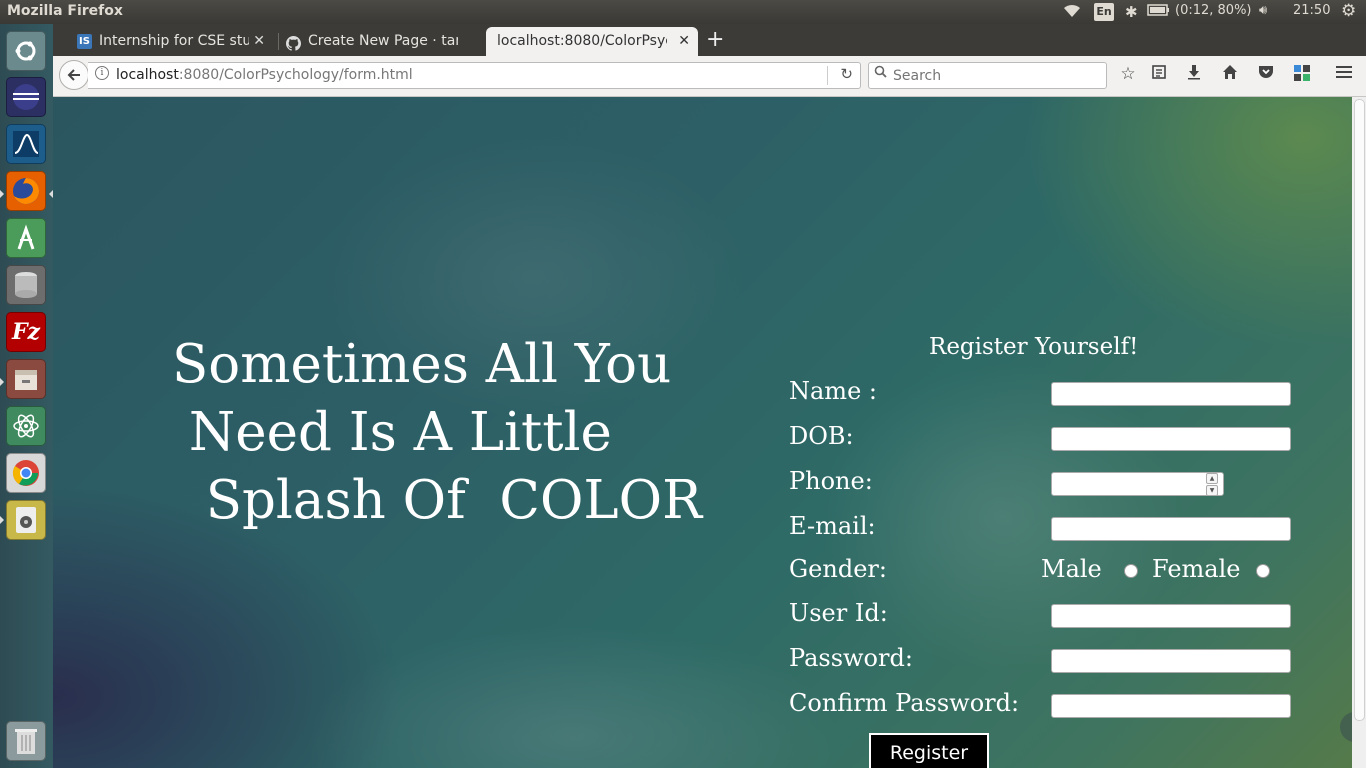 The image size is (1366, 768). Describe the element at coordinates (1171, 529) in the screenshot. I see `email-input` at that location.